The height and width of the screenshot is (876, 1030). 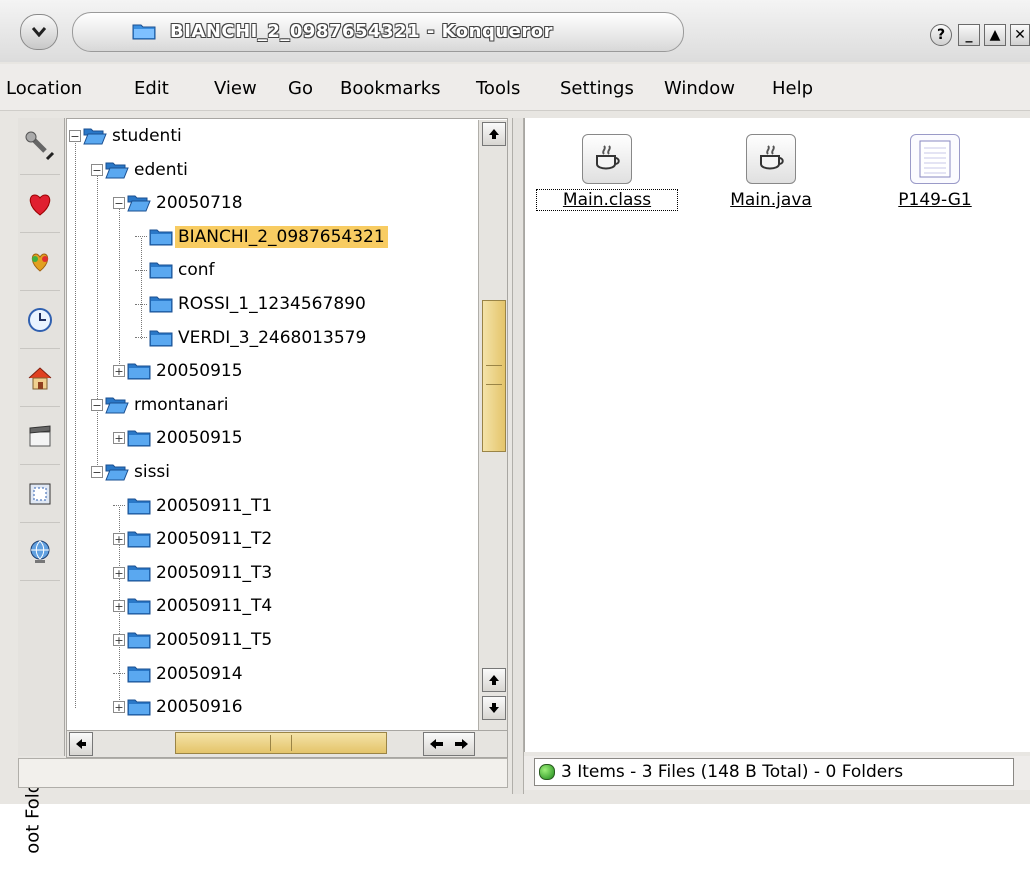 I want to click on tree-item: +20050911_T4, so click(x=194, y=606).